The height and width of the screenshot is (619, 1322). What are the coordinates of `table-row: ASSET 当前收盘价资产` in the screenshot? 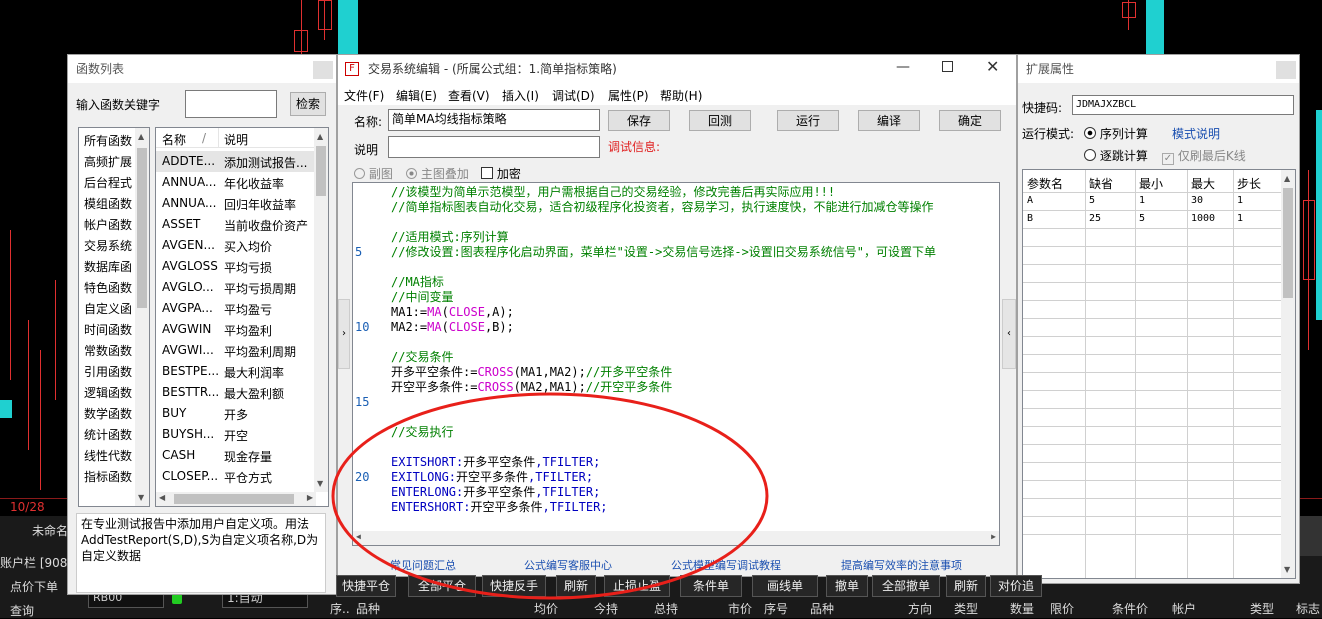 It's located at (235, 224).